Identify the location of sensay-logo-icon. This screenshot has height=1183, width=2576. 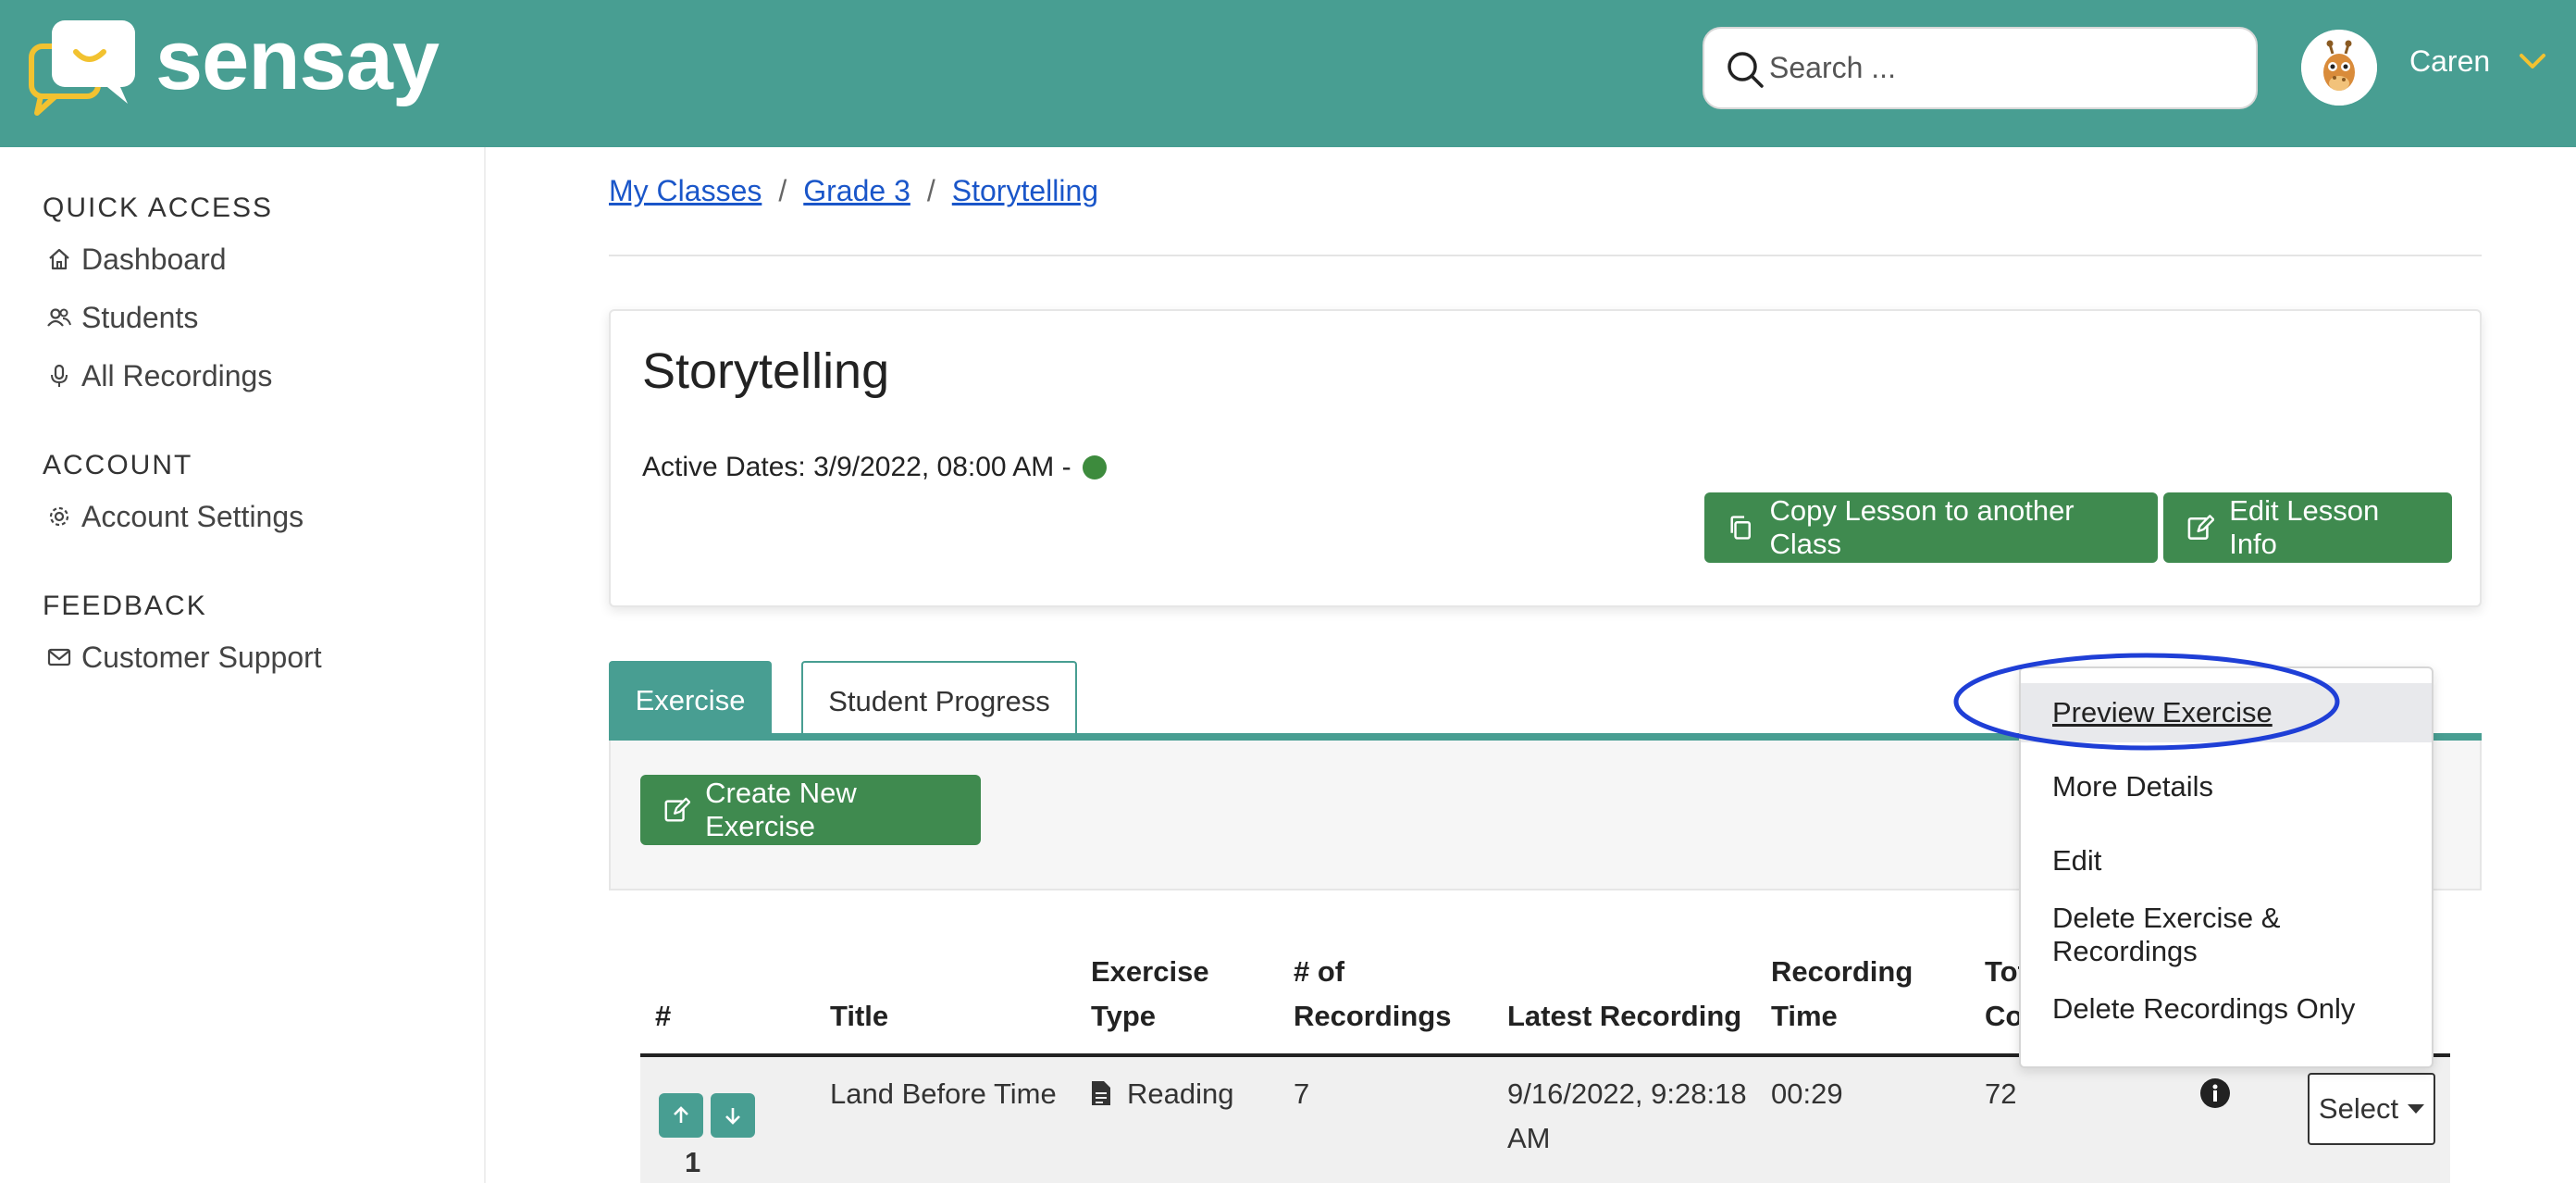
(84, 68).